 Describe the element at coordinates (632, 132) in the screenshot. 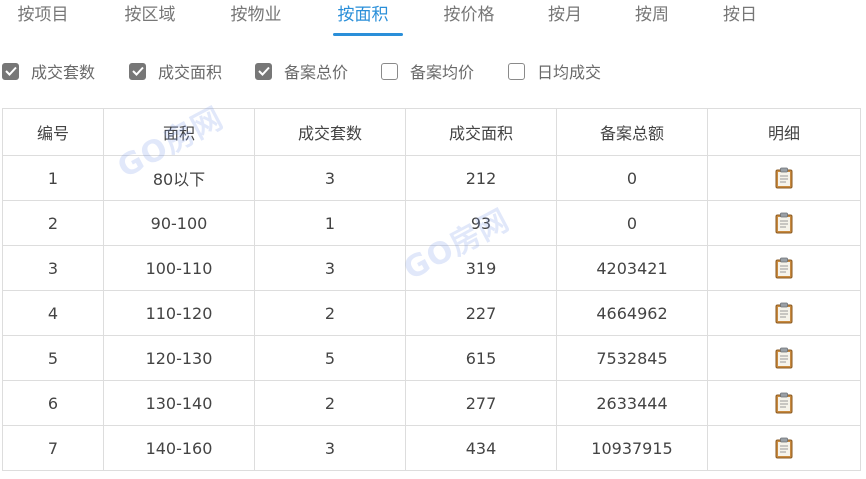

I see `header-filing-total: 备案总额` at that location.